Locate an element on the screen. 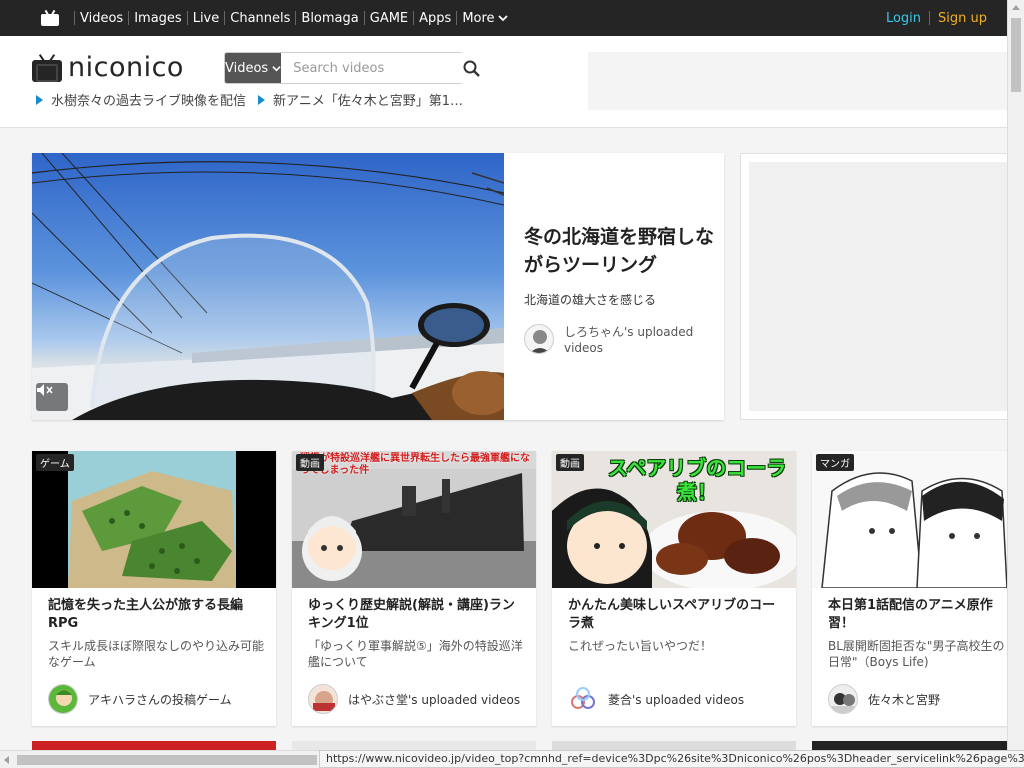  login-link: Login is located at coordinates (903, 18).